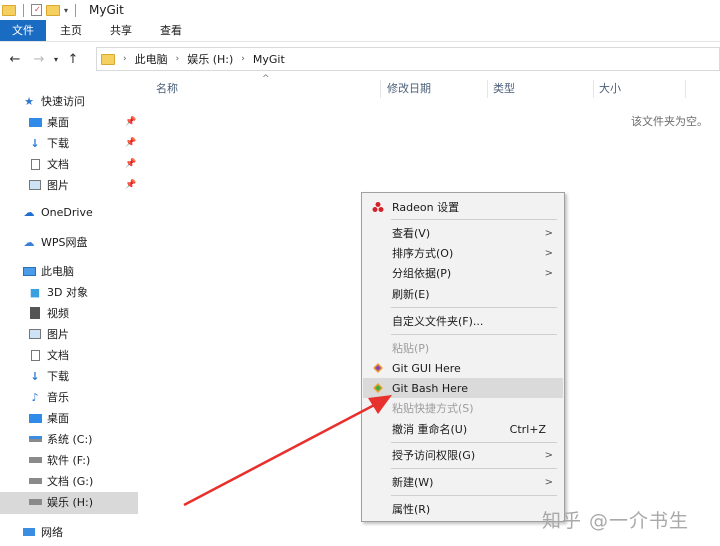 This screenshot has height=546, width=720. I want to click on annotation-arrow-shaft, so click(282, 453).